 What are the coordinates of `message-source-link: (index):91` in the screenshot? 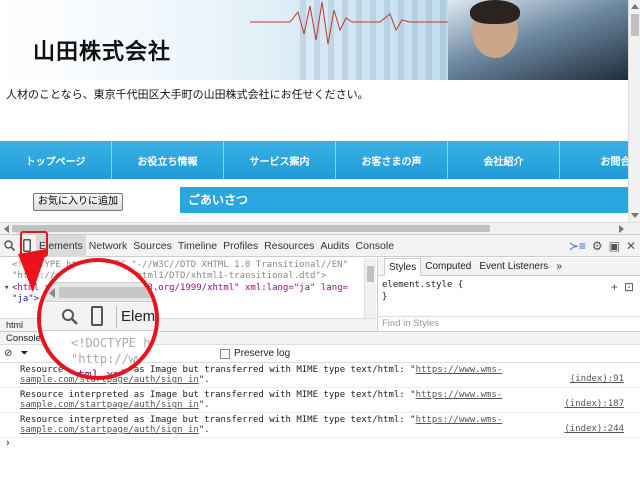 It's located at (597, 379).